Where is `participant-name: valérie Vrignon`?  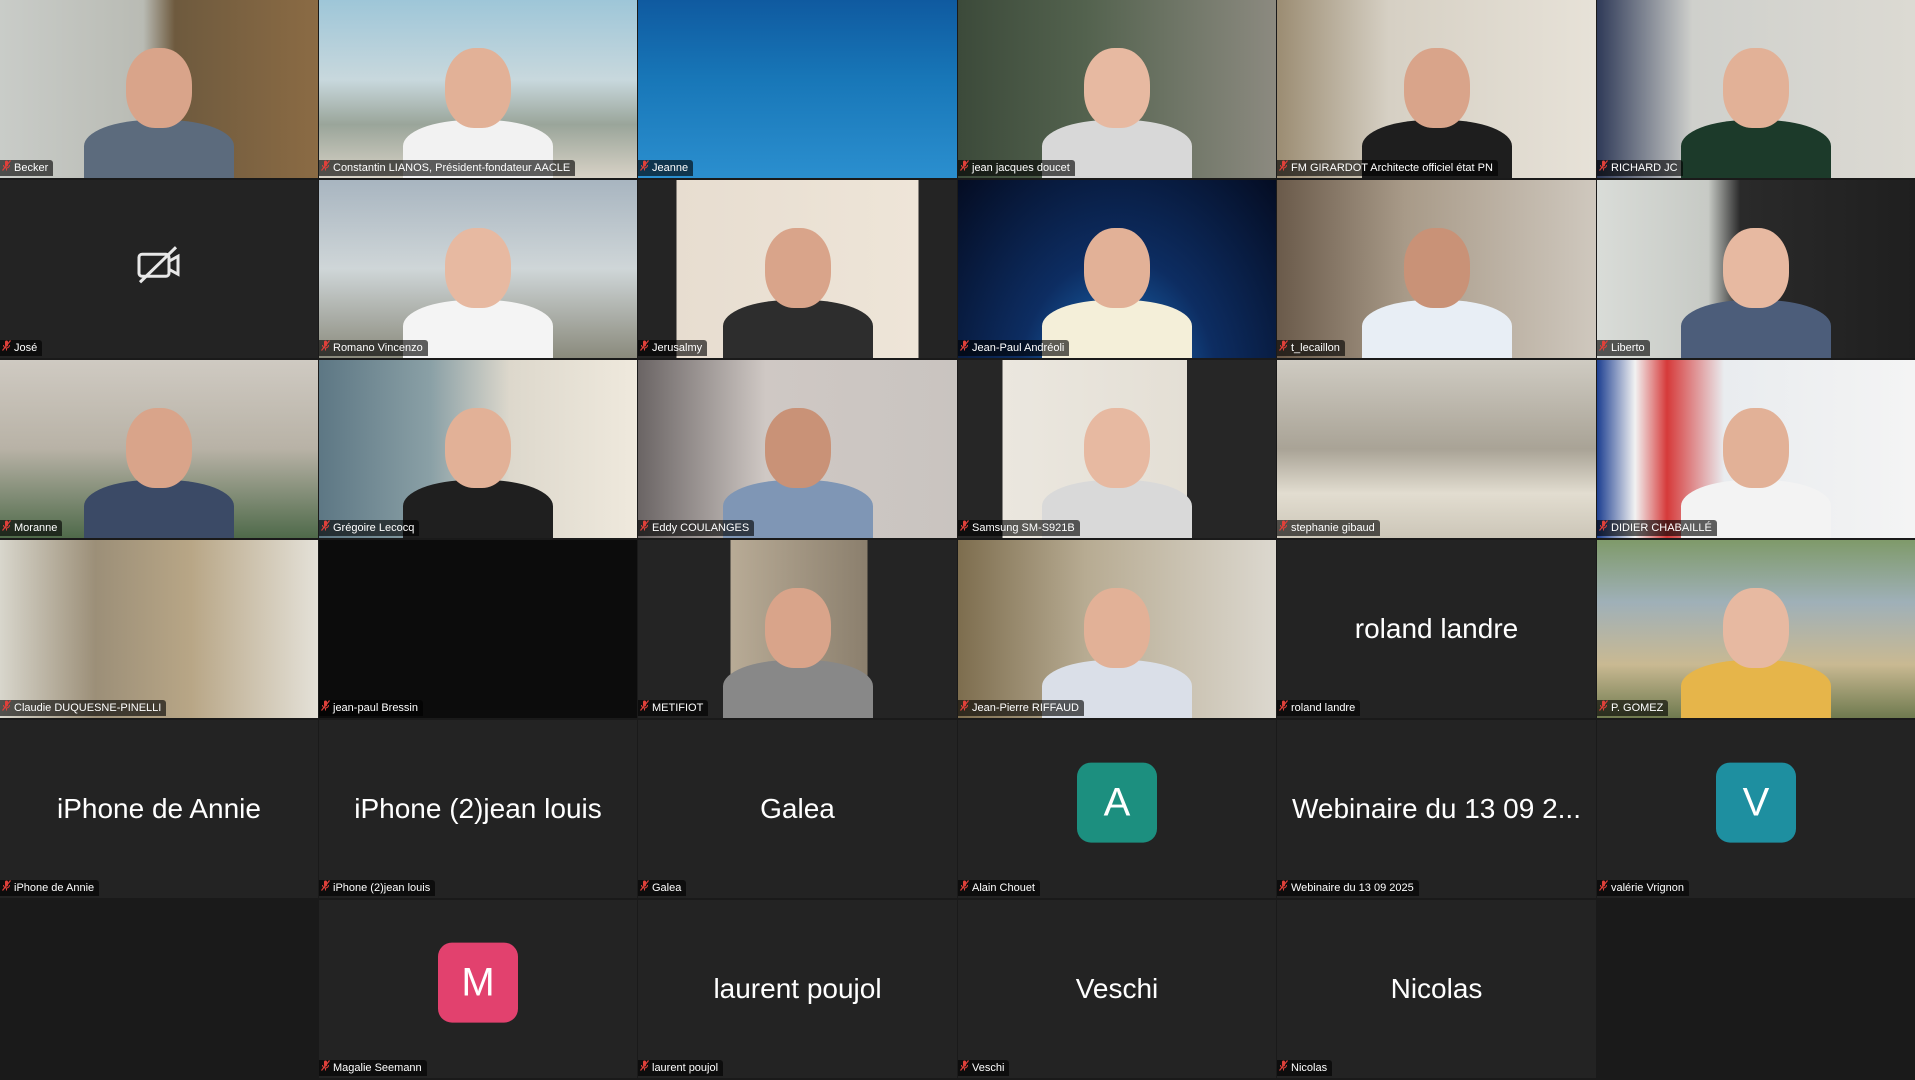
participant-name: valérie Vrignon is located at coordinates (1647, 887).